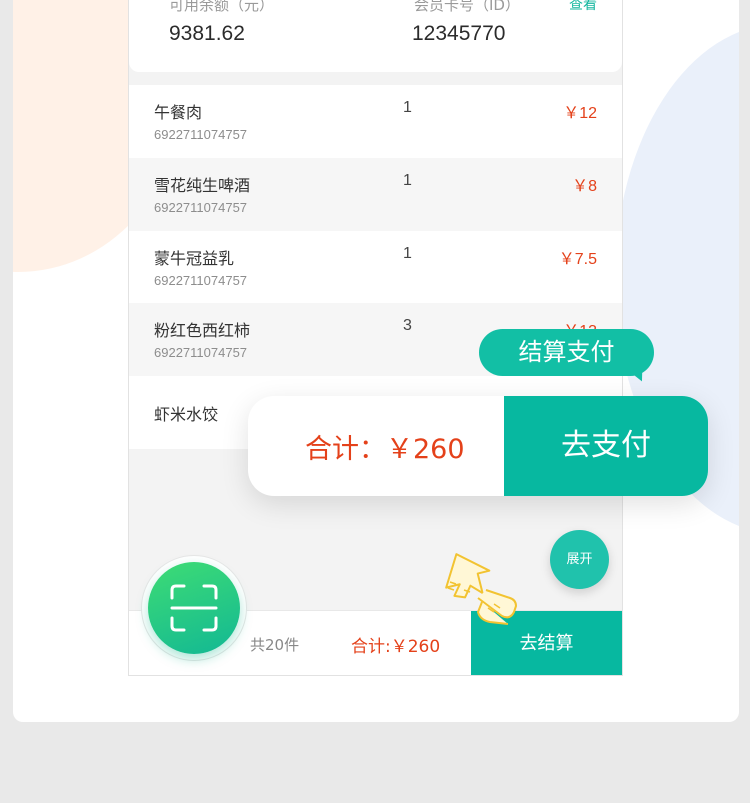 The width and height of the screenshot is (750, 803). What do you see at coordinates (375, 267) in the screenshot?
I see `list-item: 蒙牛冠益乳 6922711074757 1 ￥7.5` at bounding box center [375, 267].